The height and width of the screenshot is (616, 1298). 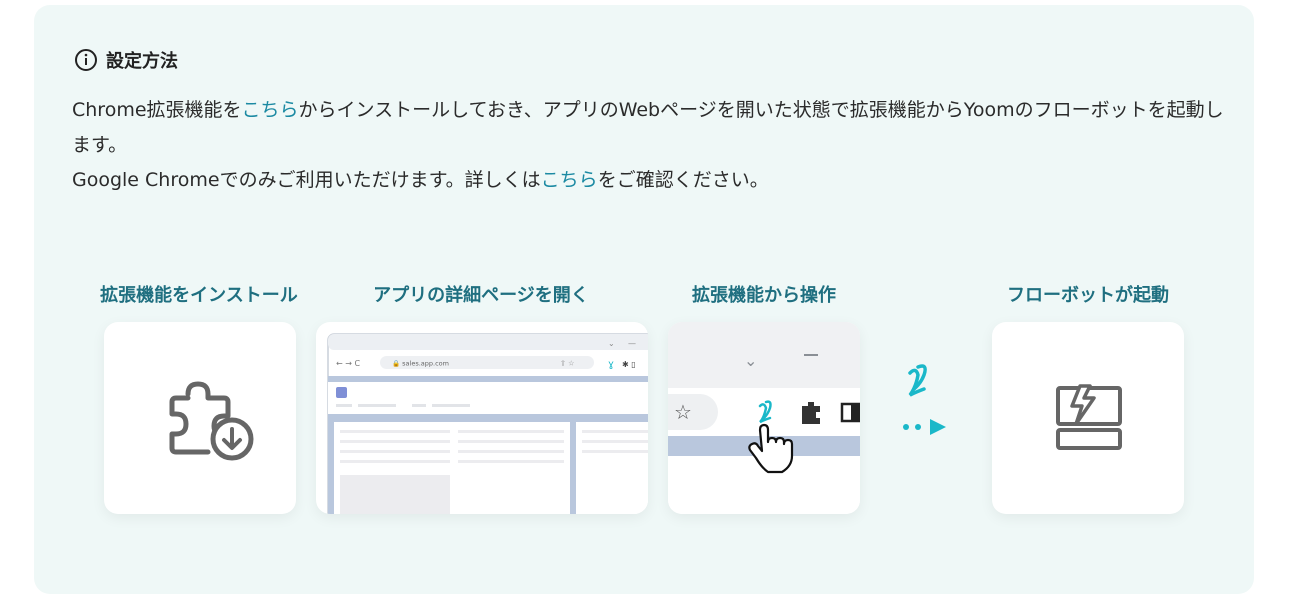 I want to click on browser-window-icon: ⌄ — ← → C 🔒 sales.app.com ⇪ ☆ ɣ ✱ ▯, so click(x=482, y=418).